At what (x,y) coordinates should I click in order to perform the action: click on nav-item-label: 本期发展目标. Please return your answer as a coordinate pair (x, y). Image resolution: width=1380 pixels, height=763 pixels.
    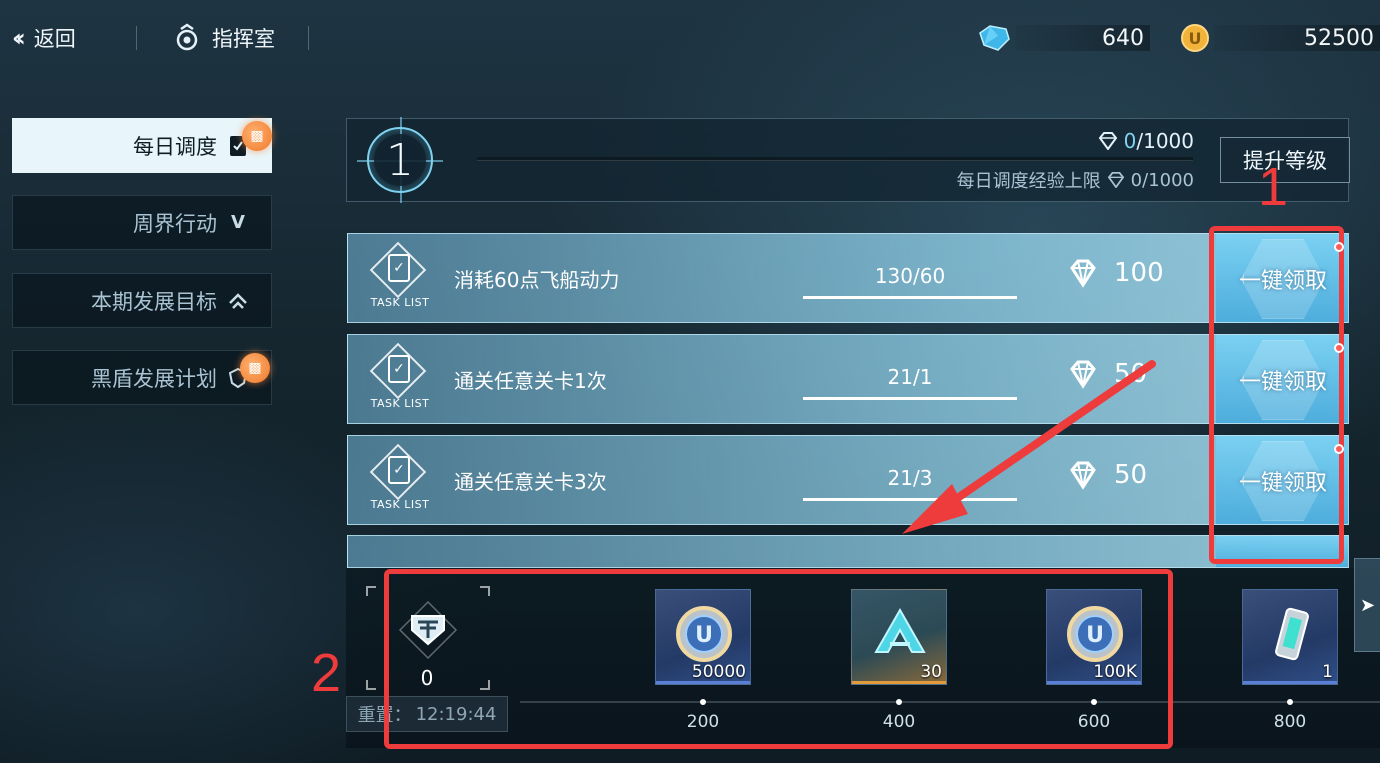
    Looking at the image, I should click on (154, 301).